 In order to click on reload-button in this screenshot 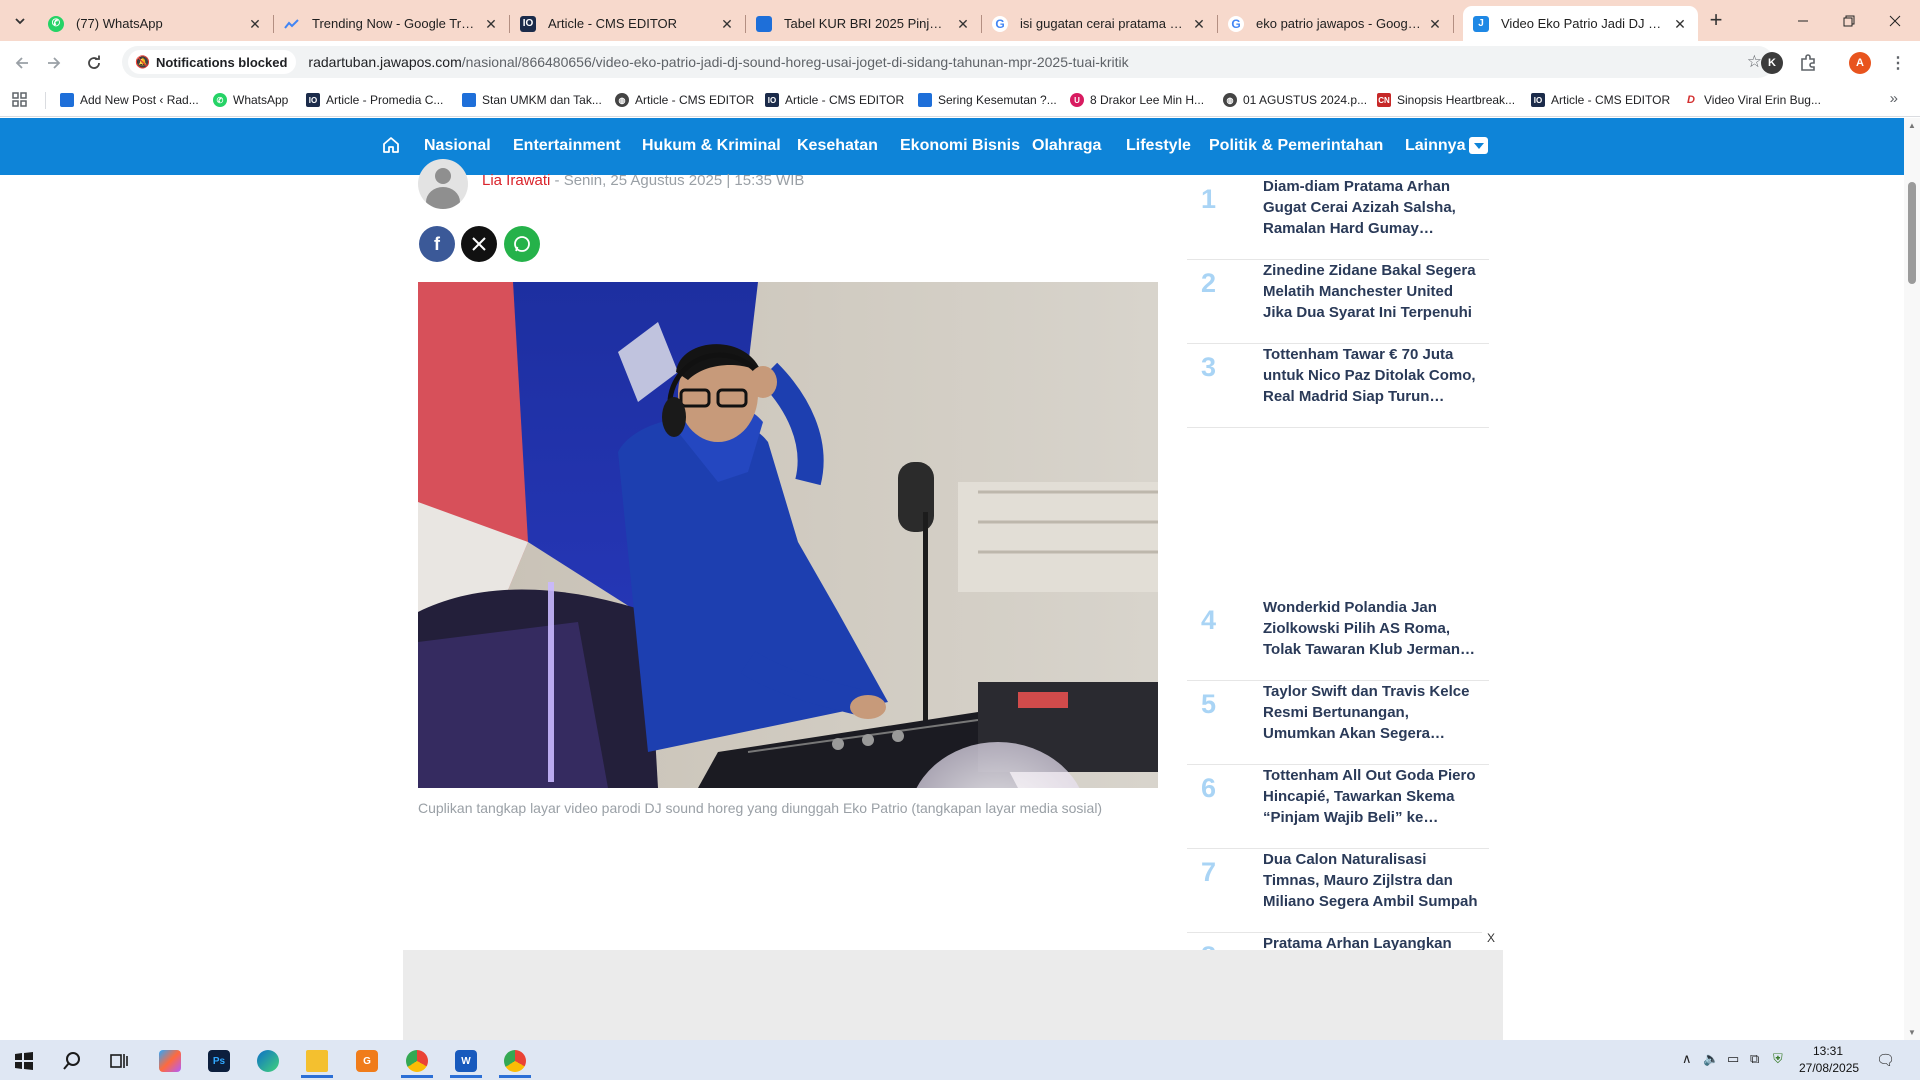, I will do `click(94, 63)`.